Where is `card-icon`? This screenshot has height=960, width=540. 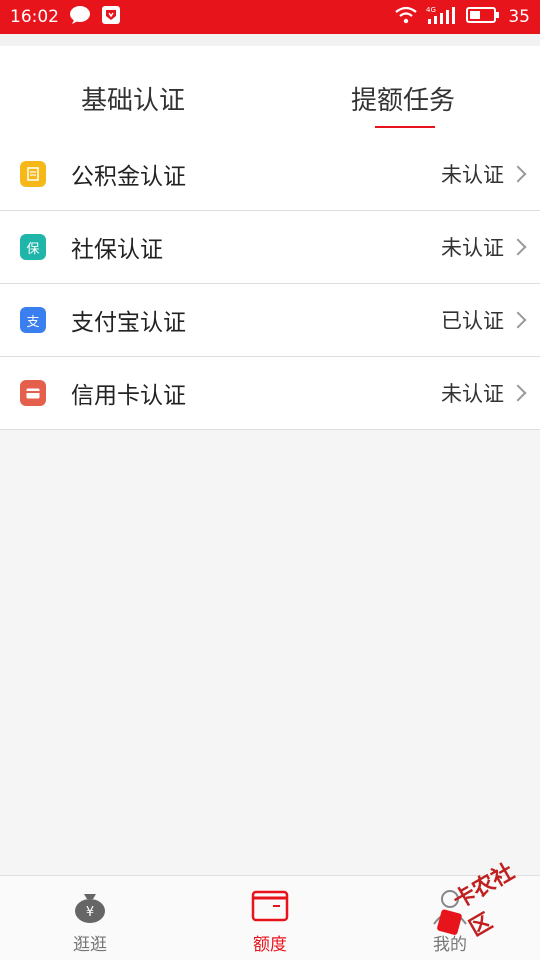
card-icon is located at coordinates (270, 906).